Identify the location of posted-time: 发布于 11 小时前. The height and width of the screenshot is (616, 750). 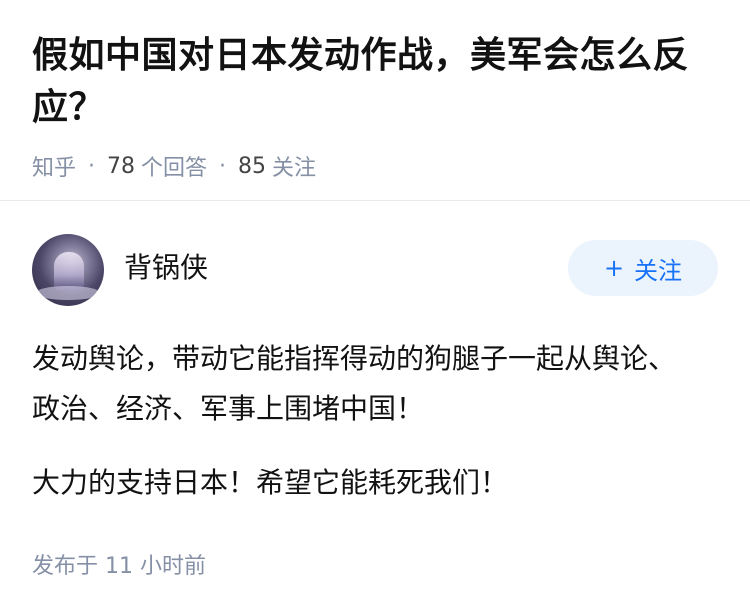
(119, 564).